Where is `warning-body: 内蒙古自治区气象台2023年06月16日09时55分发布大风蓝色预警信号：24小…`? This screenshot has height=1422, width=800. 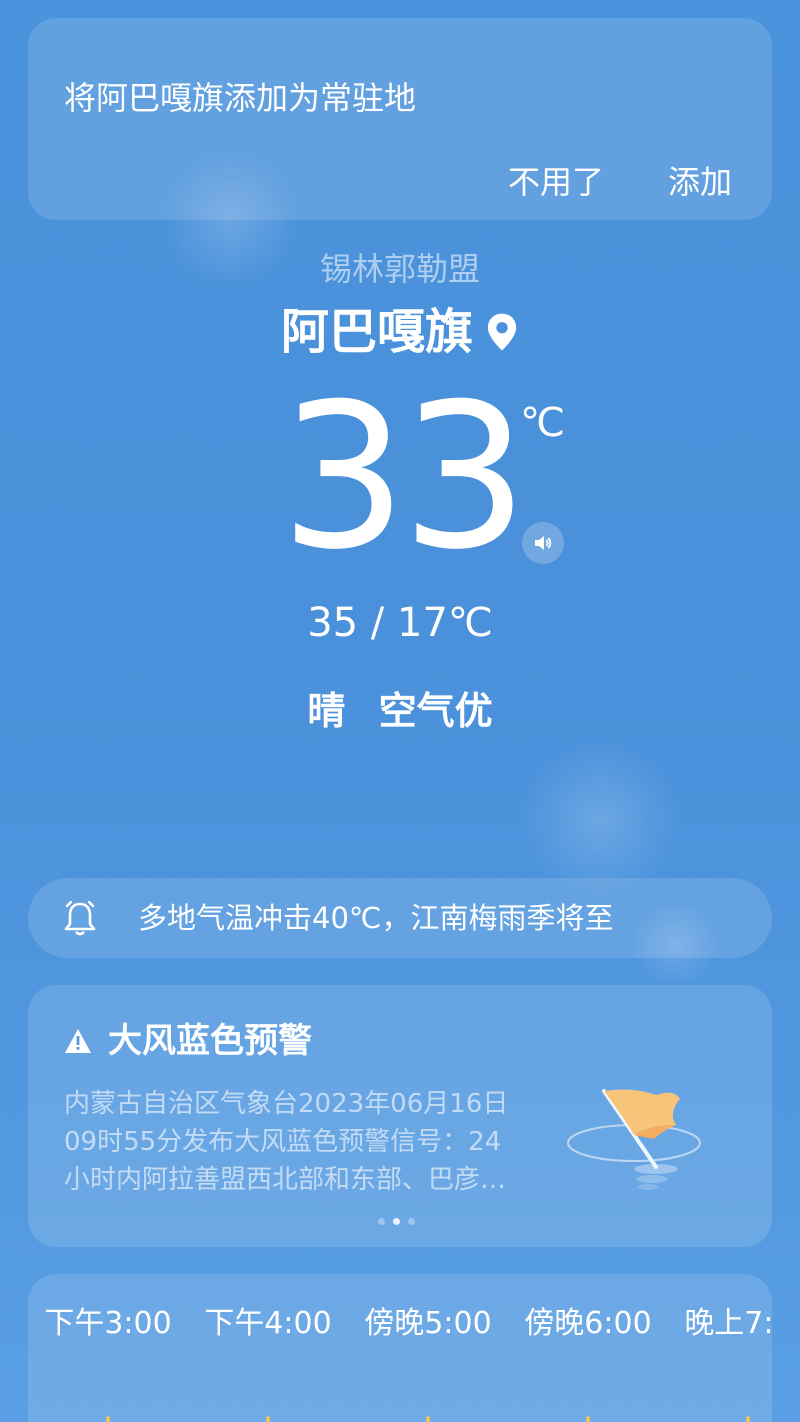
warning-body: 内蒙古自治区气象台2023年06月16日09时55分发布大风蓝色预警信号：24小… is located at coordinates (286, 1142).